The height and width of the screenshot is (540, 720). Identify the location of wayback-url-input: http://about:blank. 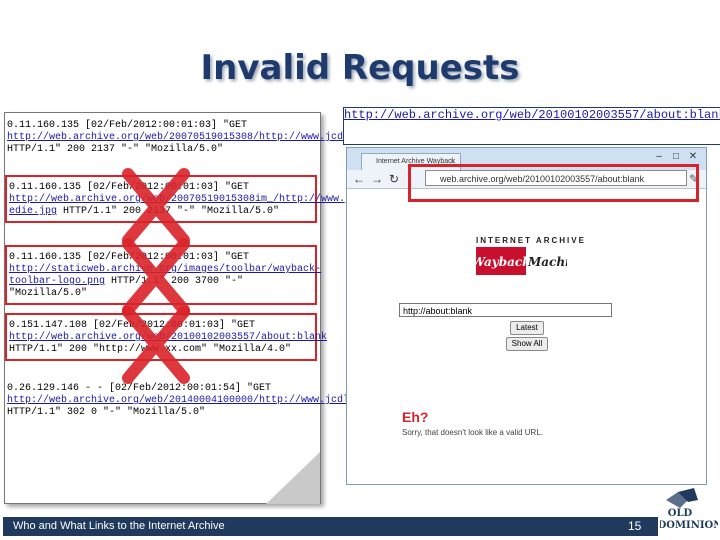
(505, 310).